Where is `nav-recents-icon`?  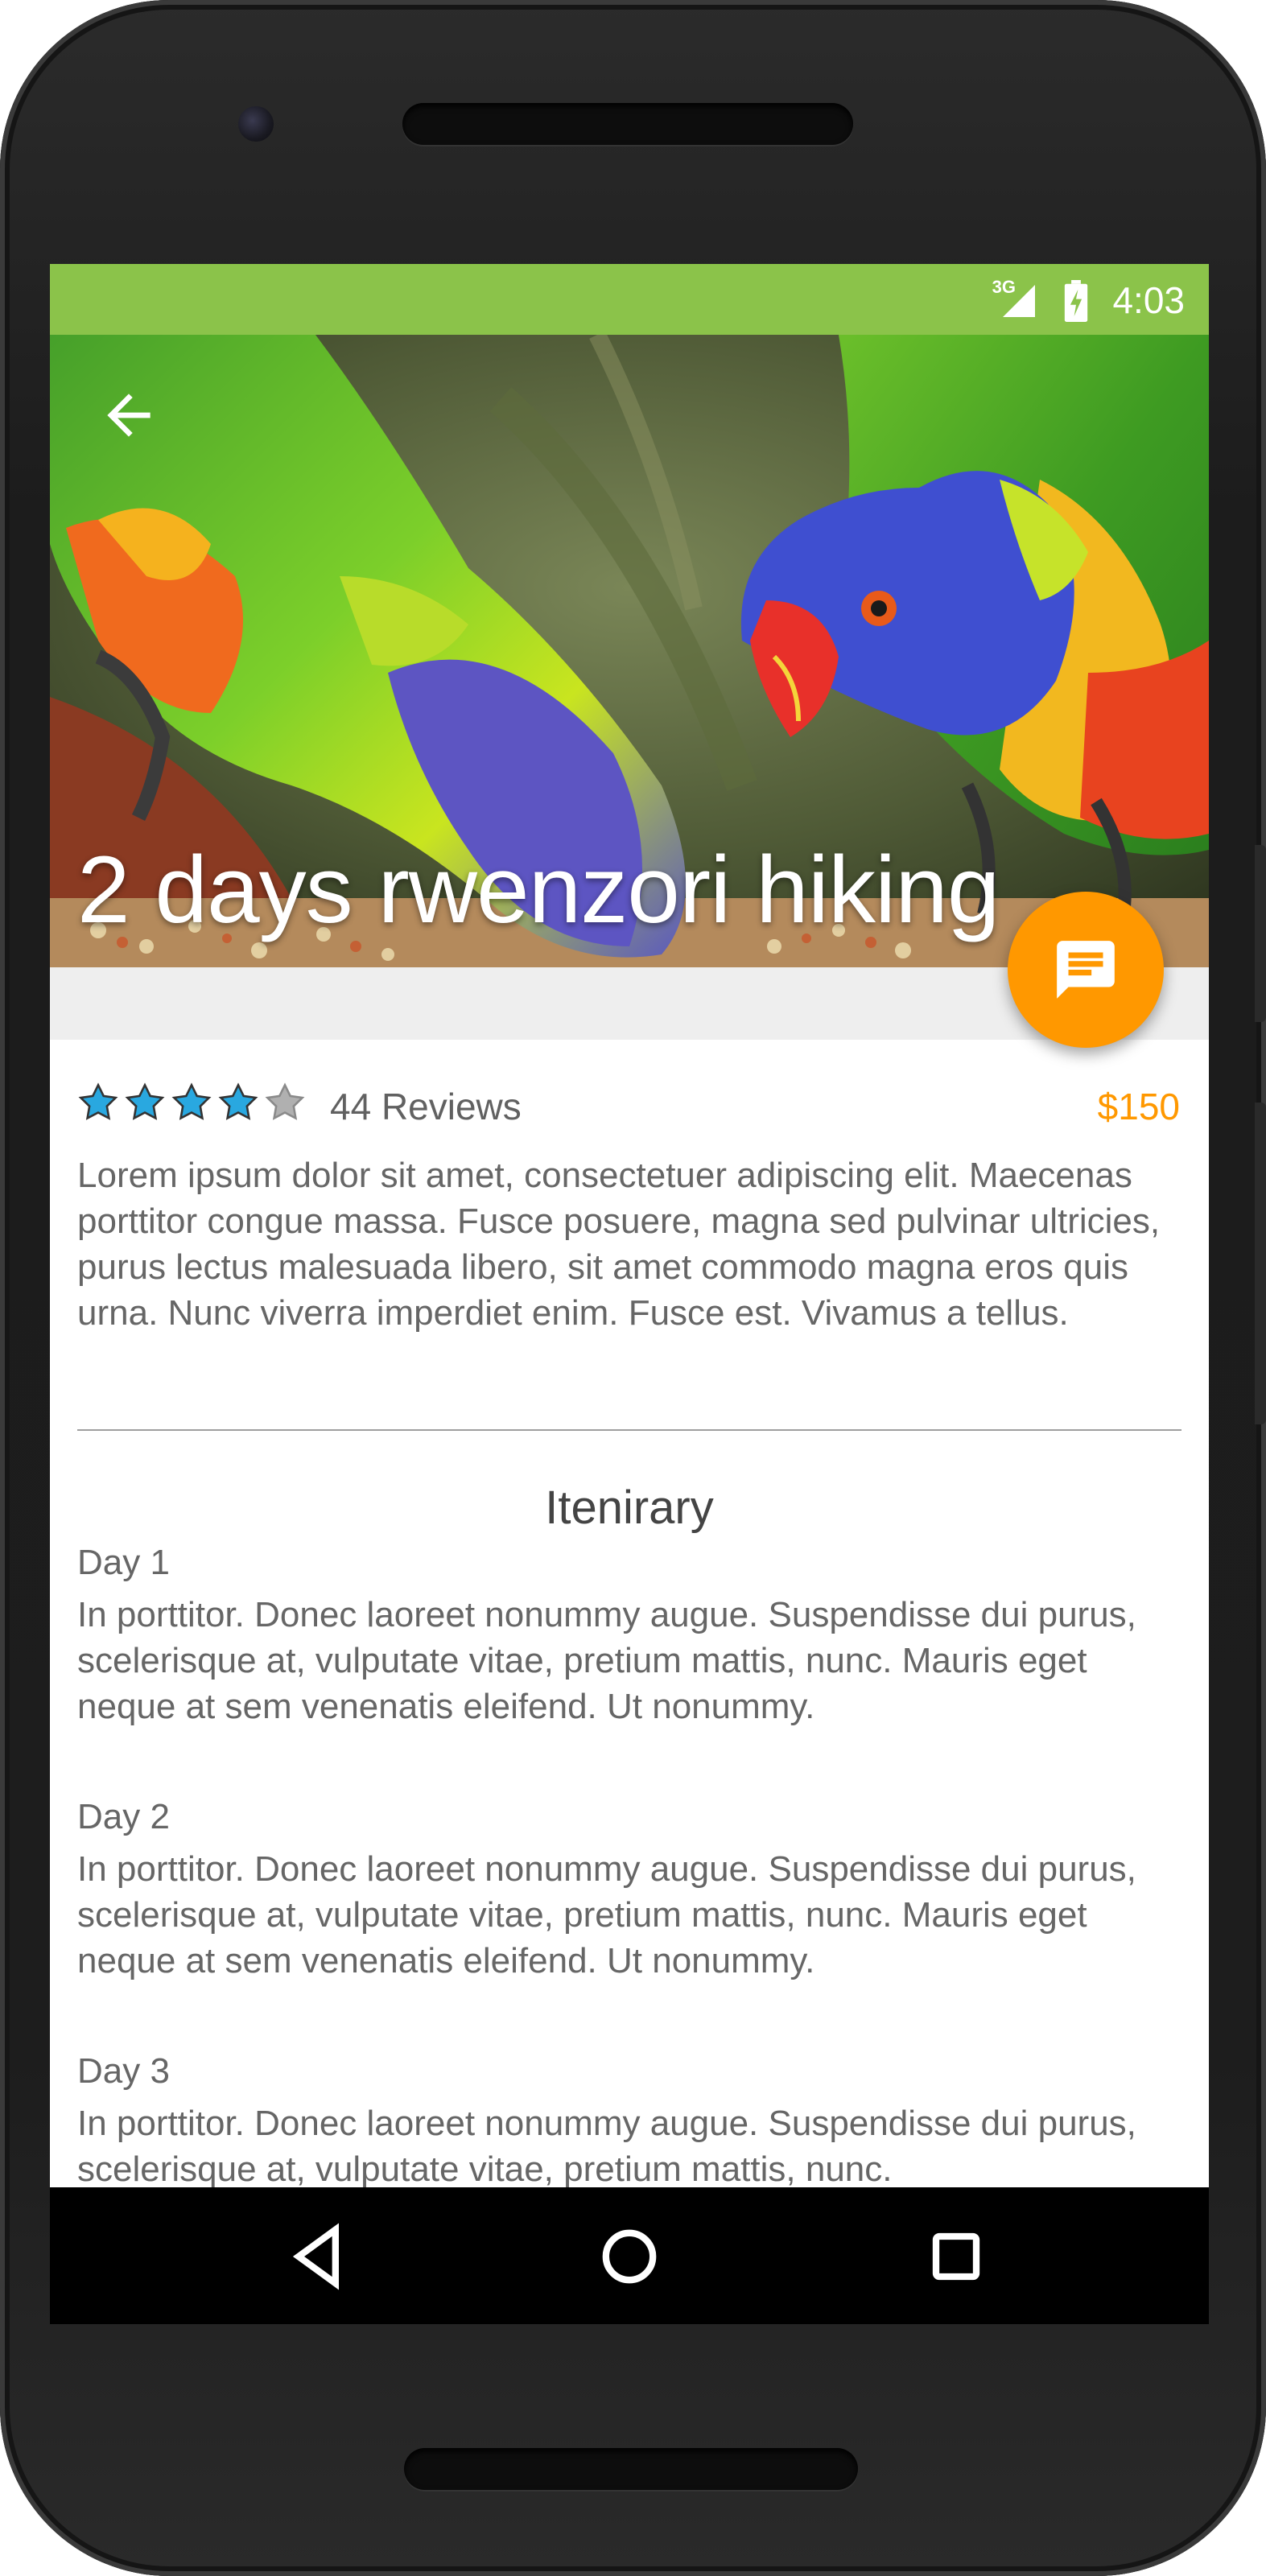 nav-recents-icon is located at coordinates (956, 2256).